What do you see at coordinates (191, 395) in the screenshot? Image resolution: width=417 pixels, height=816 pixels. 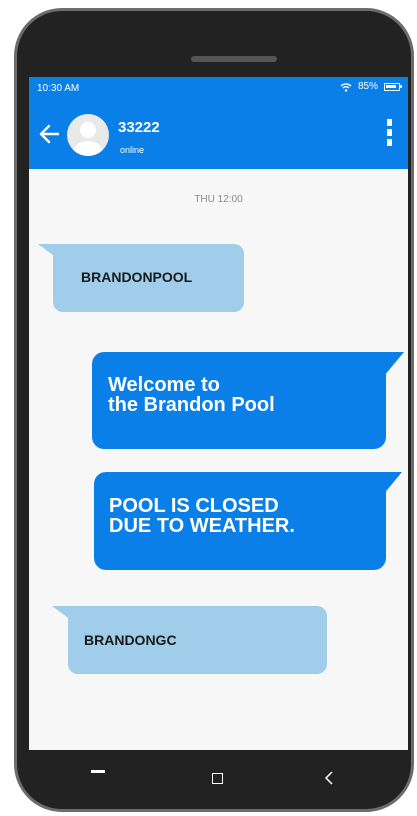 I see `message-text: Welcome to the Brandon Pool` at bounding box center [191, 395].